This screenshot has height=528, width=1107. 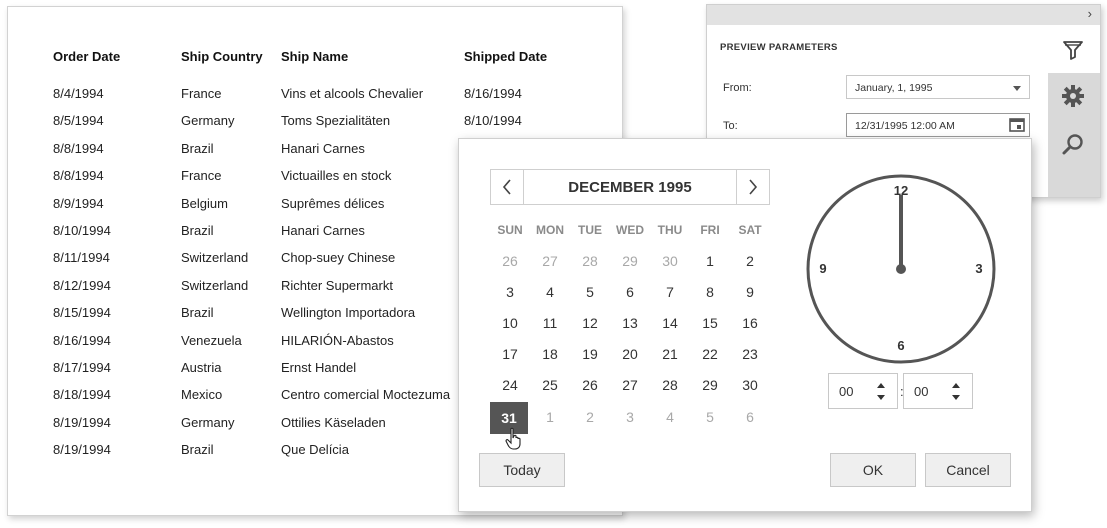 I want to click on calendar-day: 9, so click(x=750, y=292).